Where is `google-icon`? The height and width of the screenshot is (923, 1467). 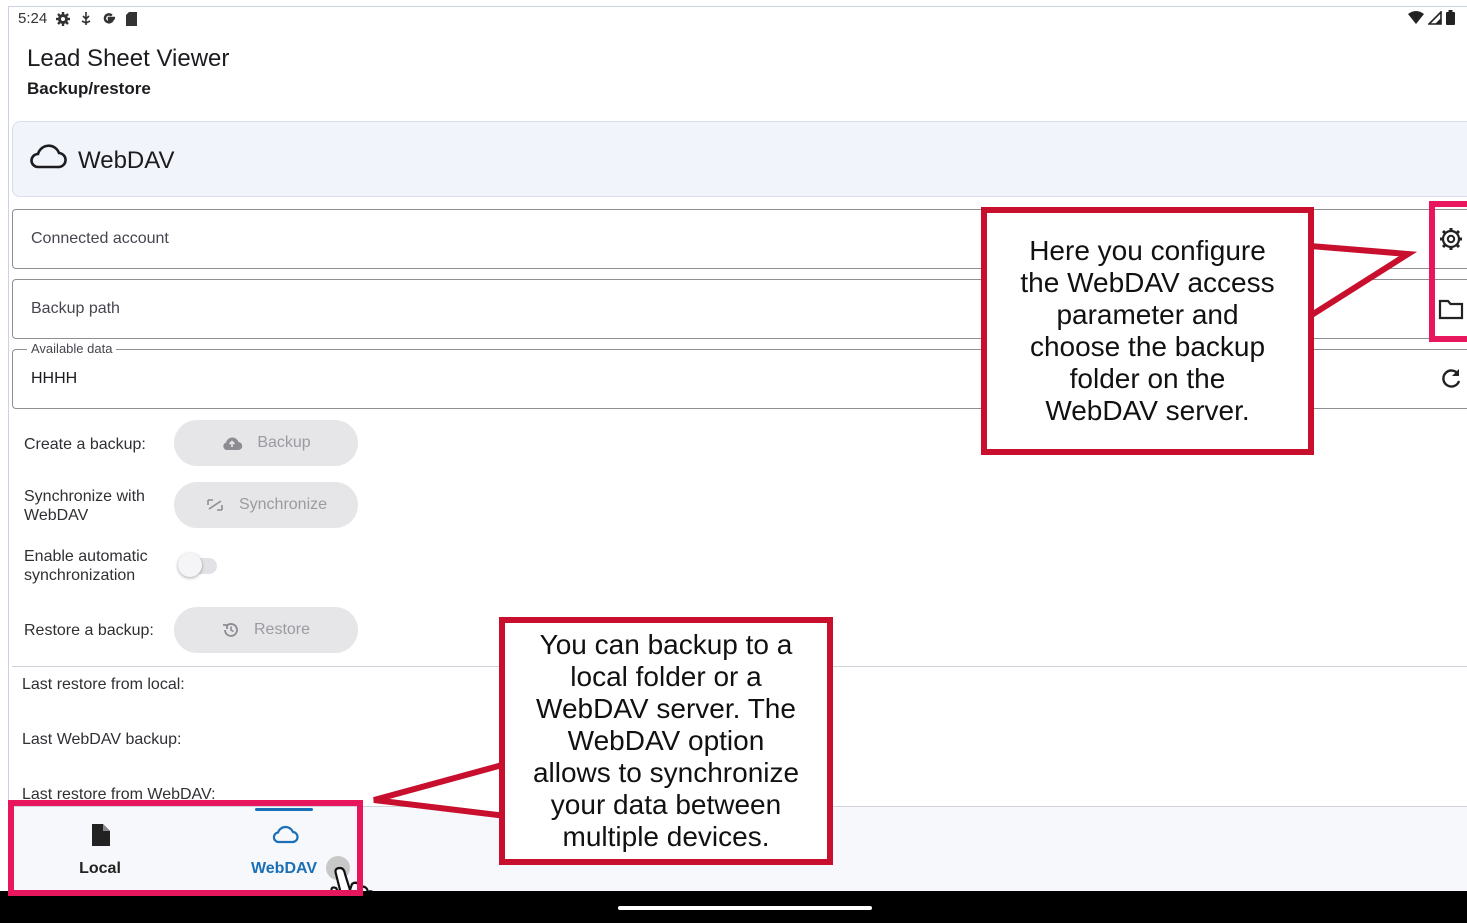 google-icon is located at coordinates (109, 18).